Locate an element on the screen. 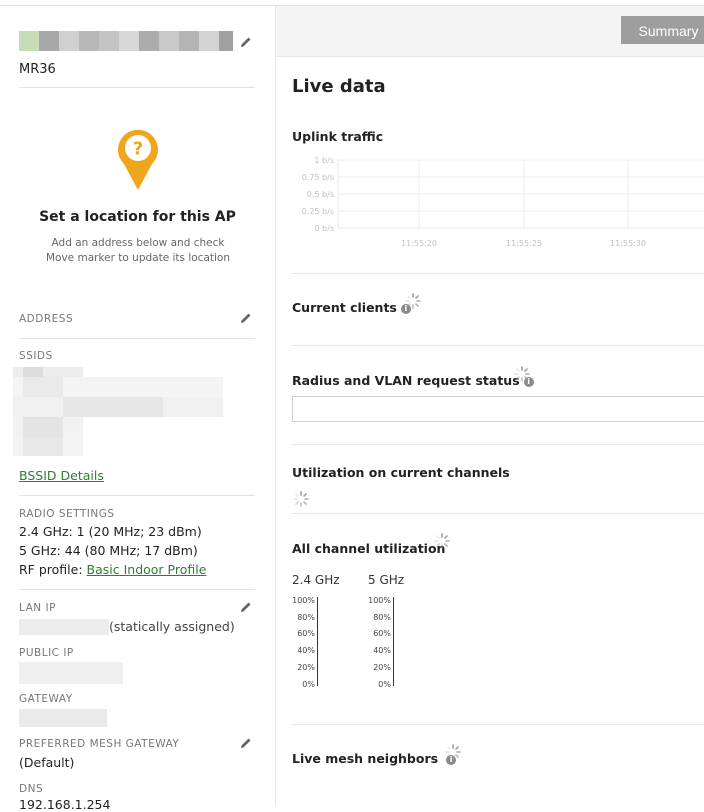 The image size is (704, 812). edit-address-pencil-icon is located at coordinates (246, 318).